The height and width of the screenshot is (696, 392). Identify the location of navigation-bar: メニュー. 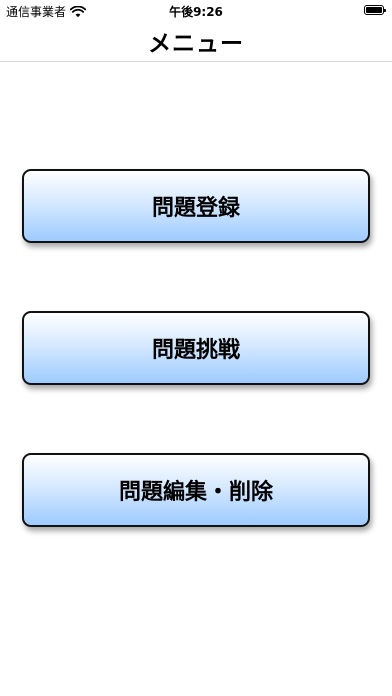
(196, 42).